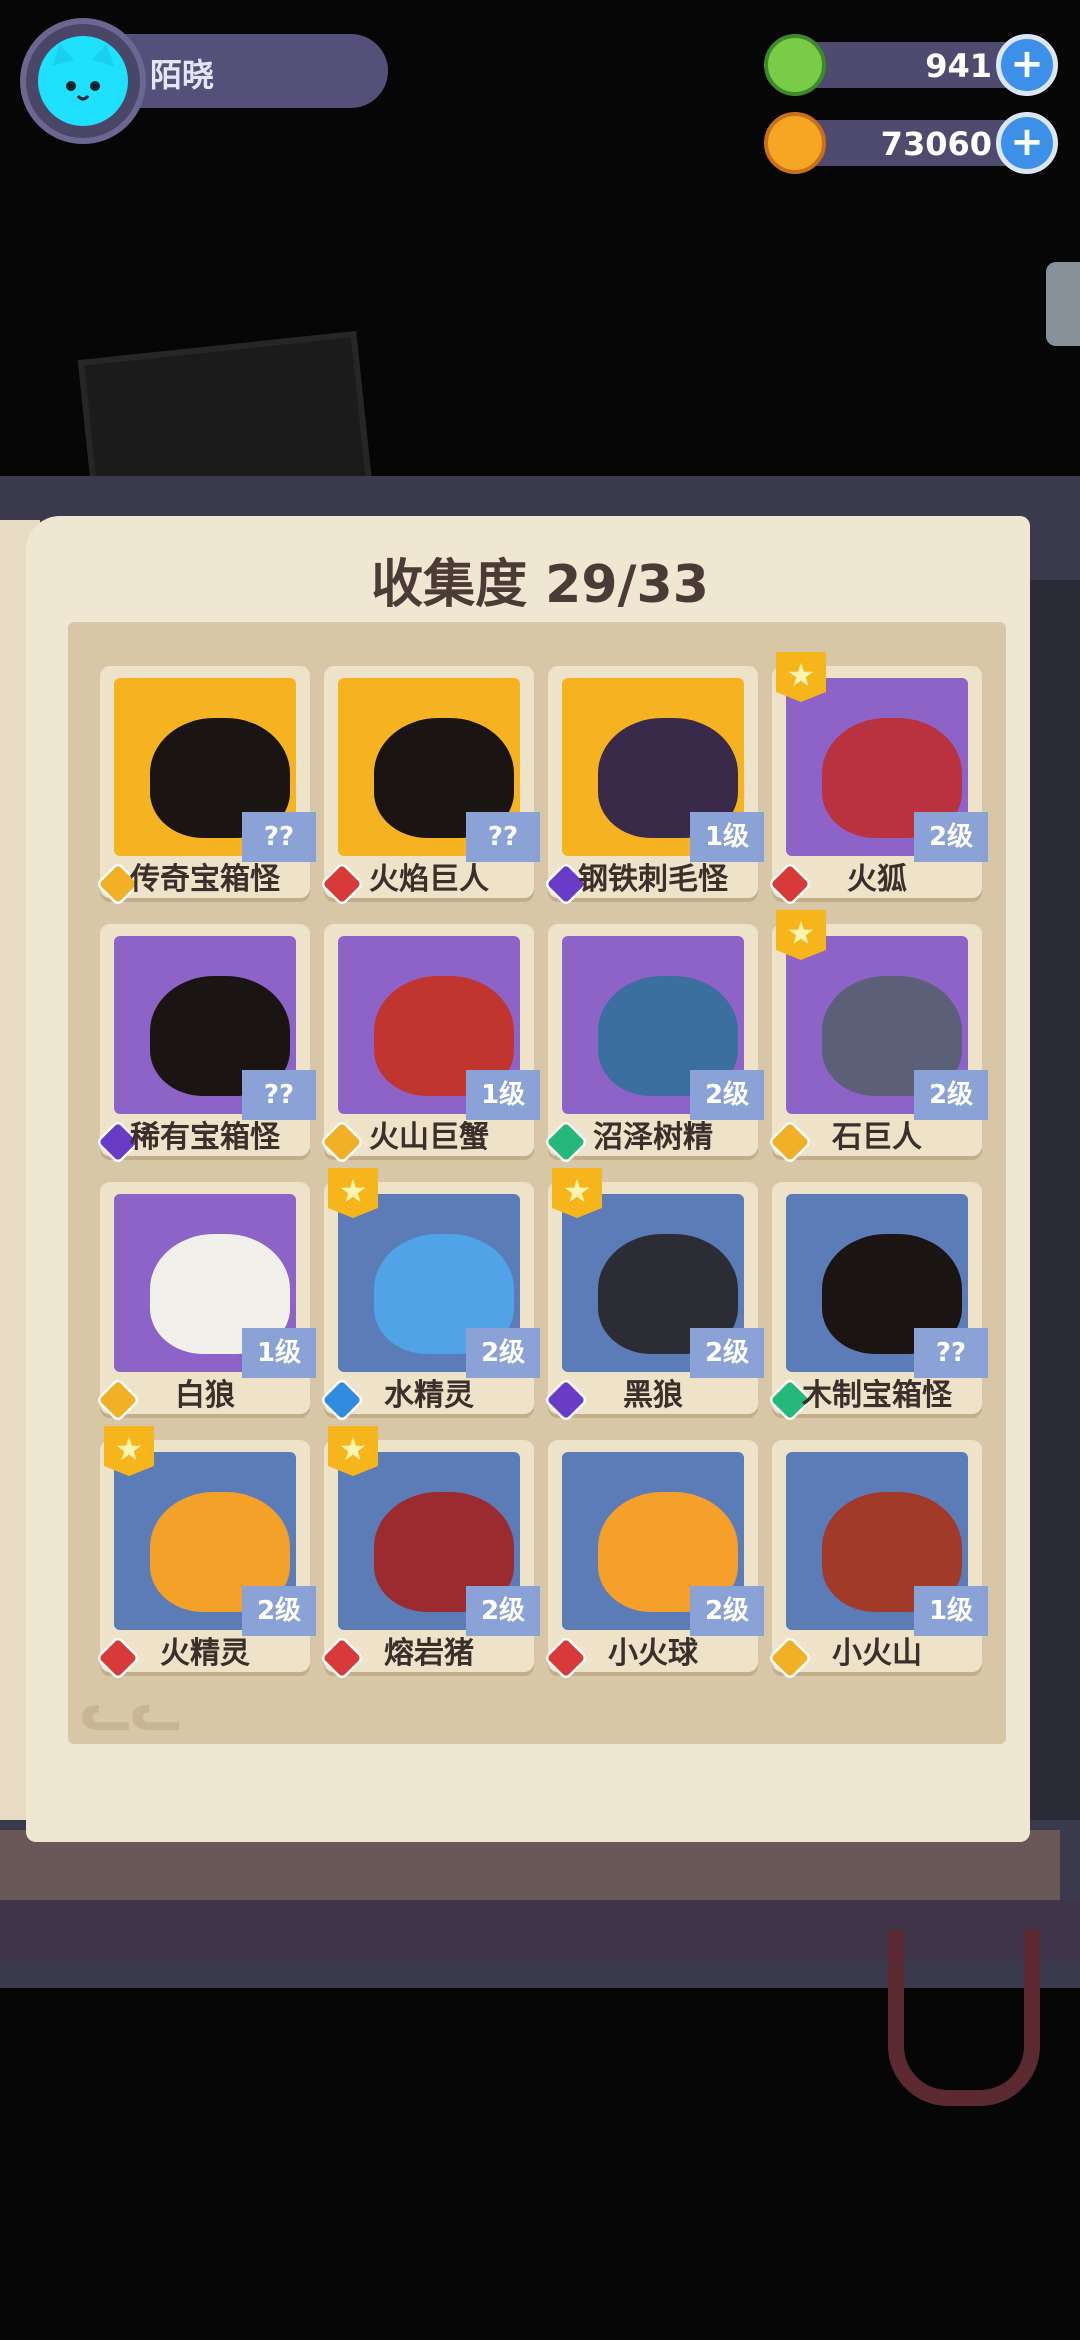 Image resolution: width=1080 pixels, height=2340 pixels. What do you see at coordinates (205, 1137) in the screenshot?
I see `monster-name: 稀有宝箱怪` at bounding box center [205, 1137].